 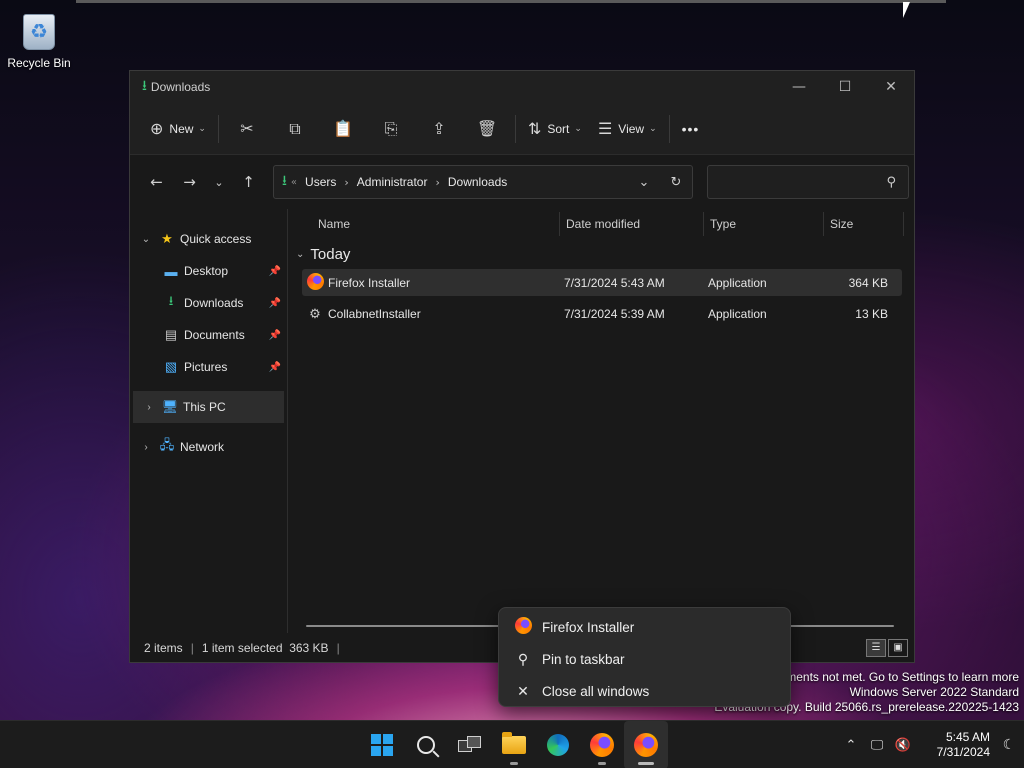 What do you see at coordinates (247, 129) in the screenshot?
I see `cut-button: ✂` at bounding box center [247, 129].